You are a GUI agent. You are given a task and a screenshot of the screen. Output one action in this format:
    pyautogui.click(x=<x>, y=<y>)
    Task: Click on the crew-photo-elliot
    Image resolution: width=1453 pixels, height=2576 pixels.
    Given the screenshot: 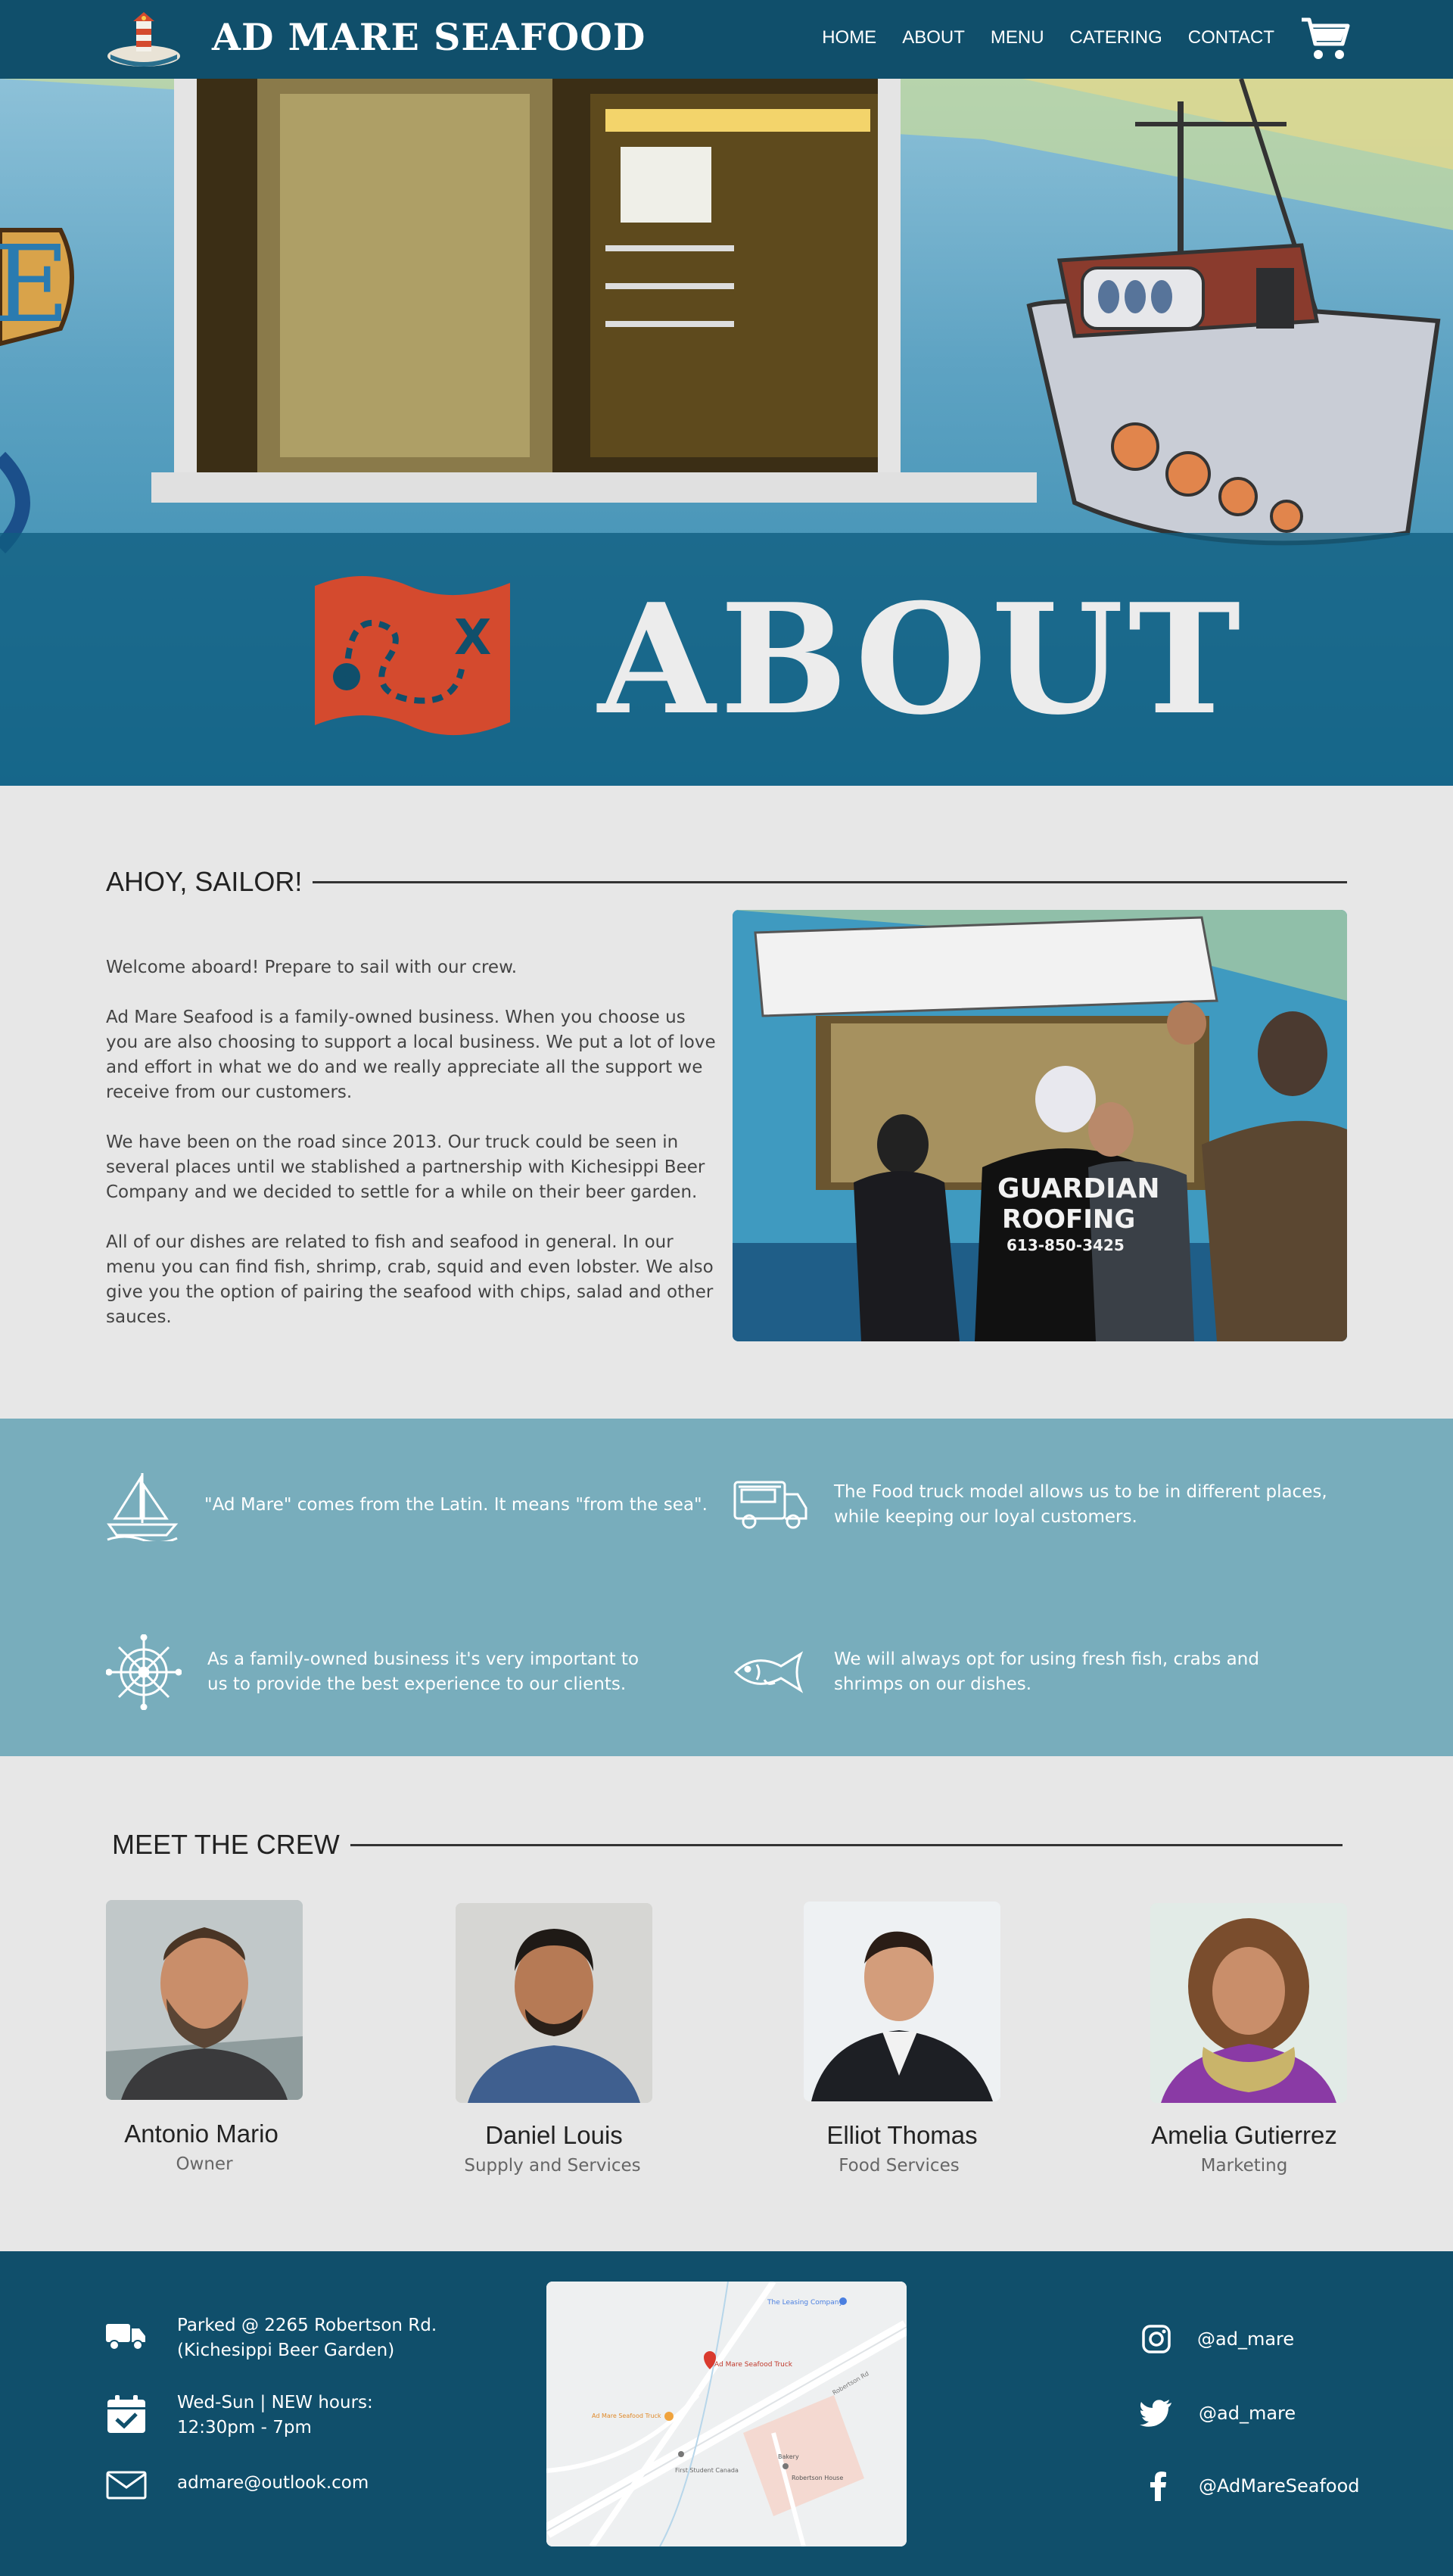 What is the action you would take?
    pyautogui.click(x=902, y=2001)
    